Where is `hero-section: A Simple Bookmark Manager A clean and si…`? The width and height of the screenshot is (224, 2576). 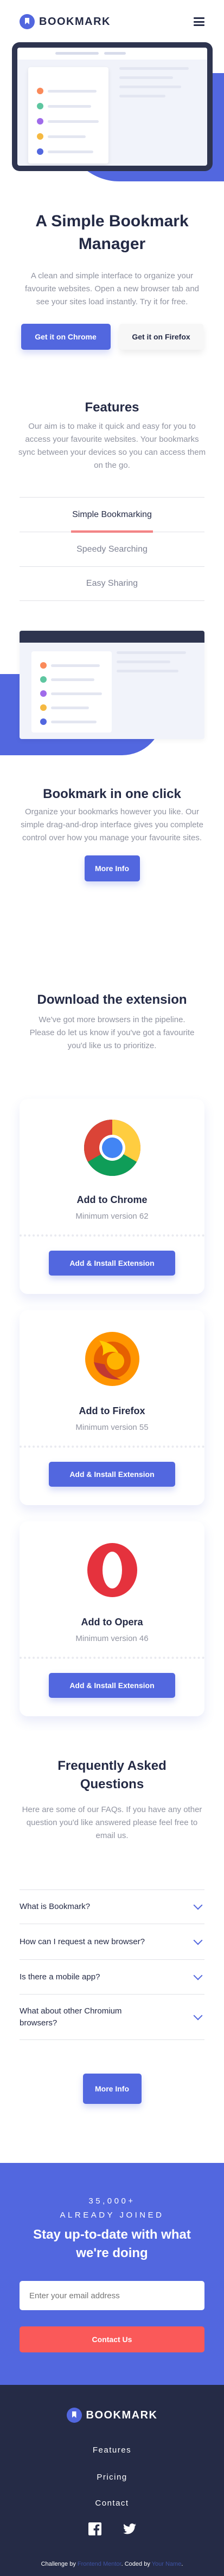 hero-section: A Simple Bookmark Manager A clean and si… is located at coordinates (112, 280).